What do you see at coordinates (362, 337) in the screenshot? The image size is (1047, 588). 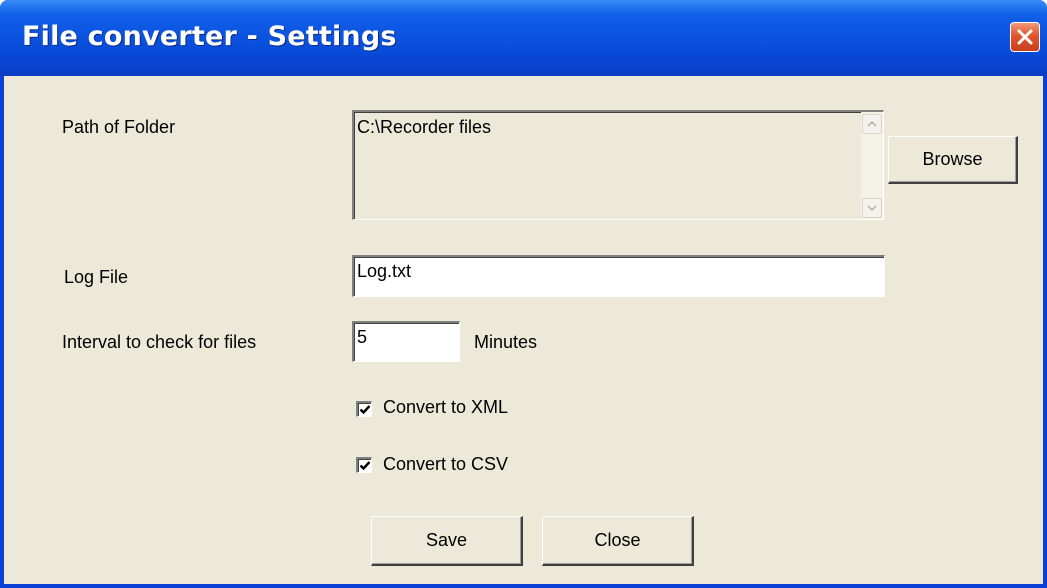 I see `interval-value: 5` at bounding box center [362, 337].